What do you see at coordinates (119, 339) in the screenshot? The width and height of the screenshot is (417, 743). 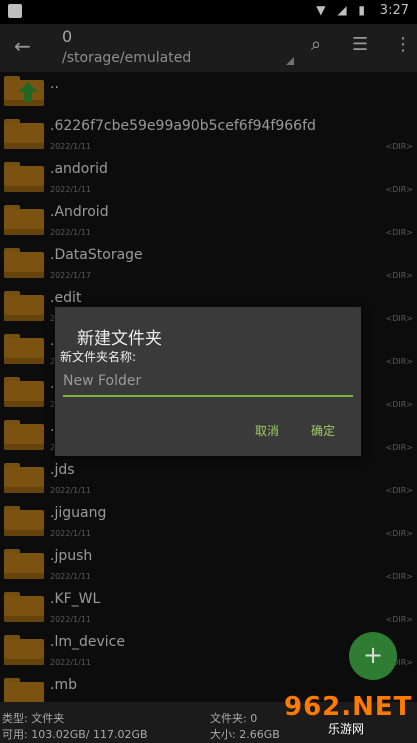 I see `dialog-title: 新建文件夹` at bounding box center [119, 339].